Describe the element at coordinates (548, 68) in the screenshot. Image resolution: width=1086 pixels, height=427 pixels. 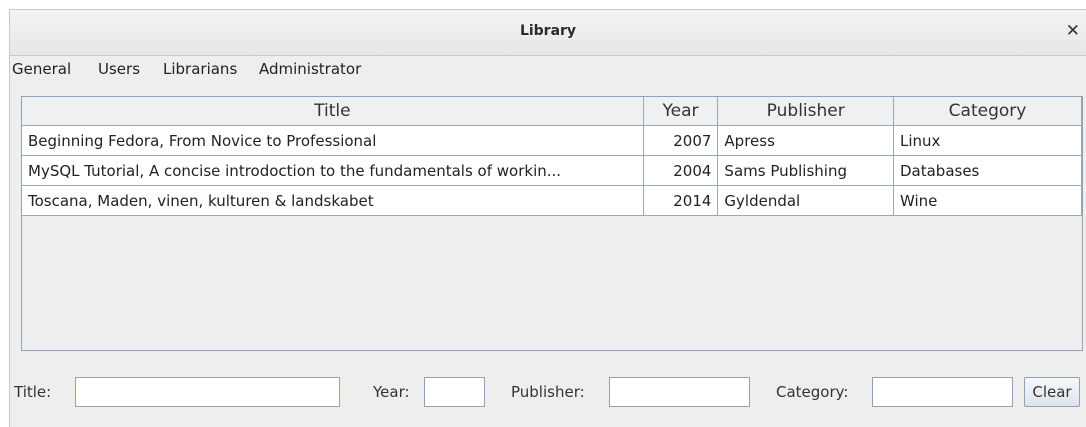
I see `menu-bar: General Users Librarians Administrator` at that location.